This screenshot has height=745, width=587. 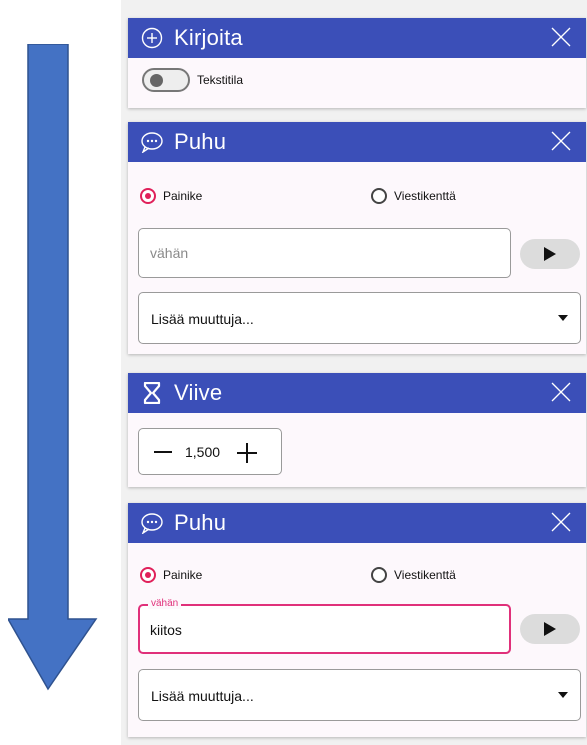 What do you see at coordinates (165, 603) in the screenshot?
I see `field-label: vähän` at bounding box center [165, 603].